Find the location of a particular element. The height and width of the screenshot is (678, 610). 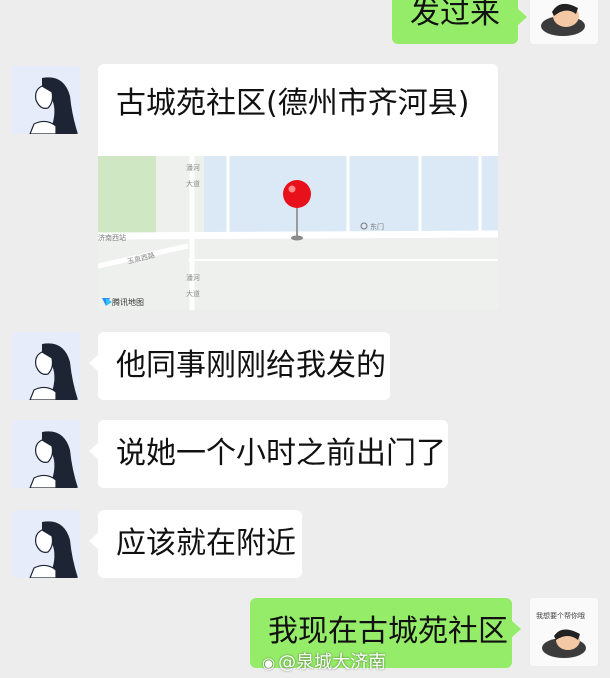

sticker-caption: 我想要个帮你哦 is located at coordinates (560, 615).